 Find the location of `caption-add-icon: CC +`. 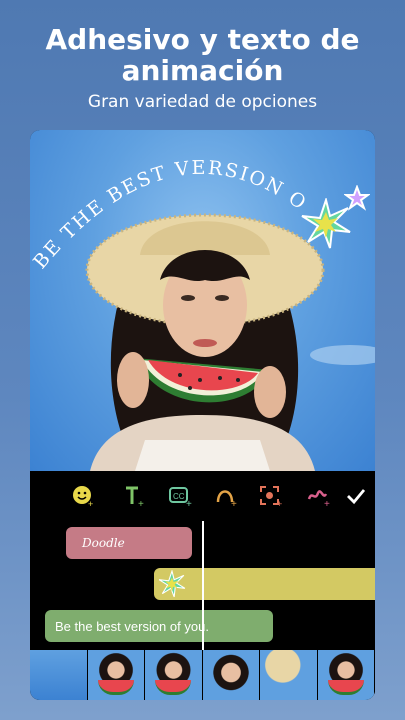

caption-add-icon: CC + is located at coordinates (181, 496).